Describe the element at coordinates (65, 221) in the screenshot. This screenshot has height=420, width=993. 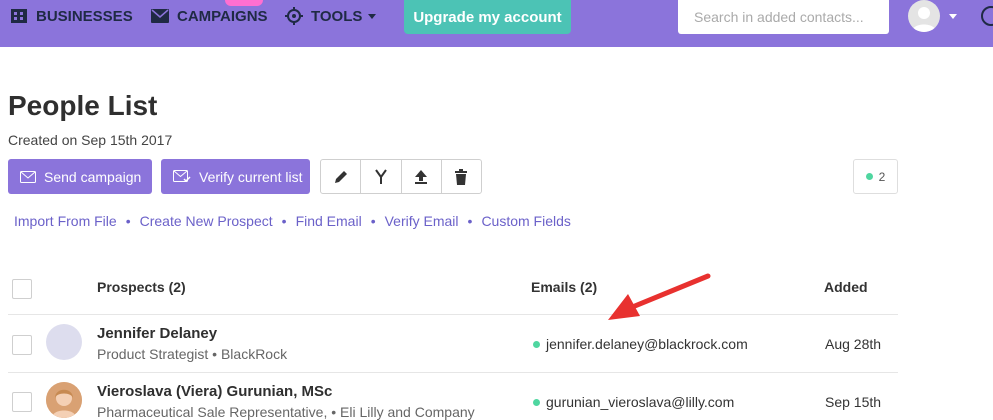
I see `import-from-file-link: Import From File` at that location.